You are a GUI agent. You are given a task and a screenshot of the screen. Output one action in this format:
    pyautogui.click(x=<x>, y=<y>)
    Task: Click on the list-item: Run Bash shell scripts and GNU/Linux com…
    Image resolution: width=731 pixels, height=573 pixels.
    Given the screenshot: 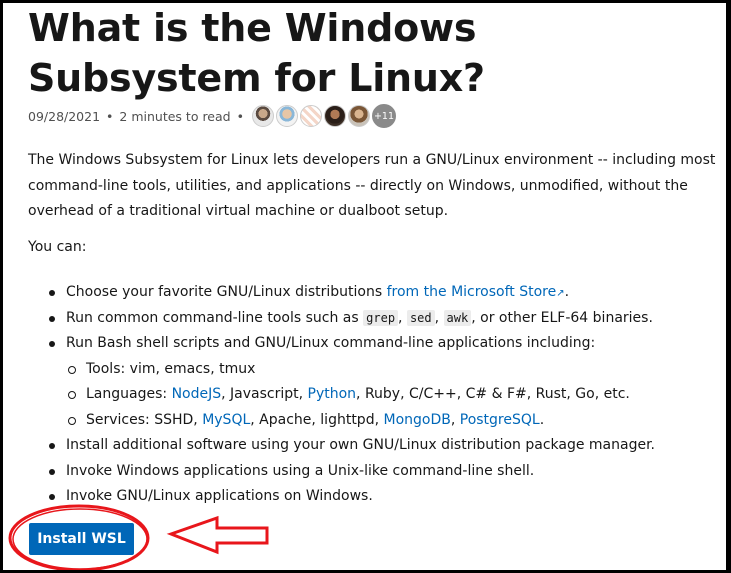 What is the action you would take?
    pyautogui.click(x=341, y=344)
    